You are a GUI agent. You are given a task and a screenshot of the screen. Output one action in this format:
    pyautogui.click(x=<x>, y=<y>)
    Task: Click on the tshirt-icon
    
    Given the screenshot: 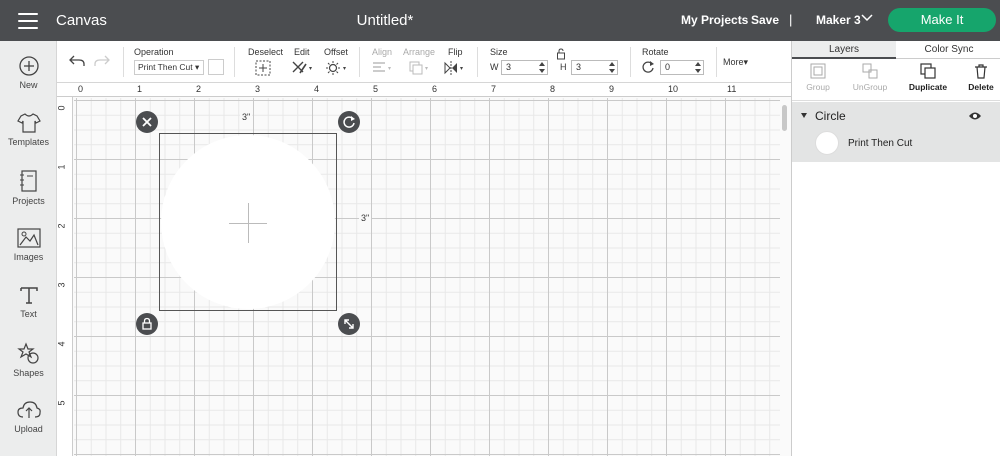 What is the action you would take?
    pyautogui.click(x=28, y=123)
    